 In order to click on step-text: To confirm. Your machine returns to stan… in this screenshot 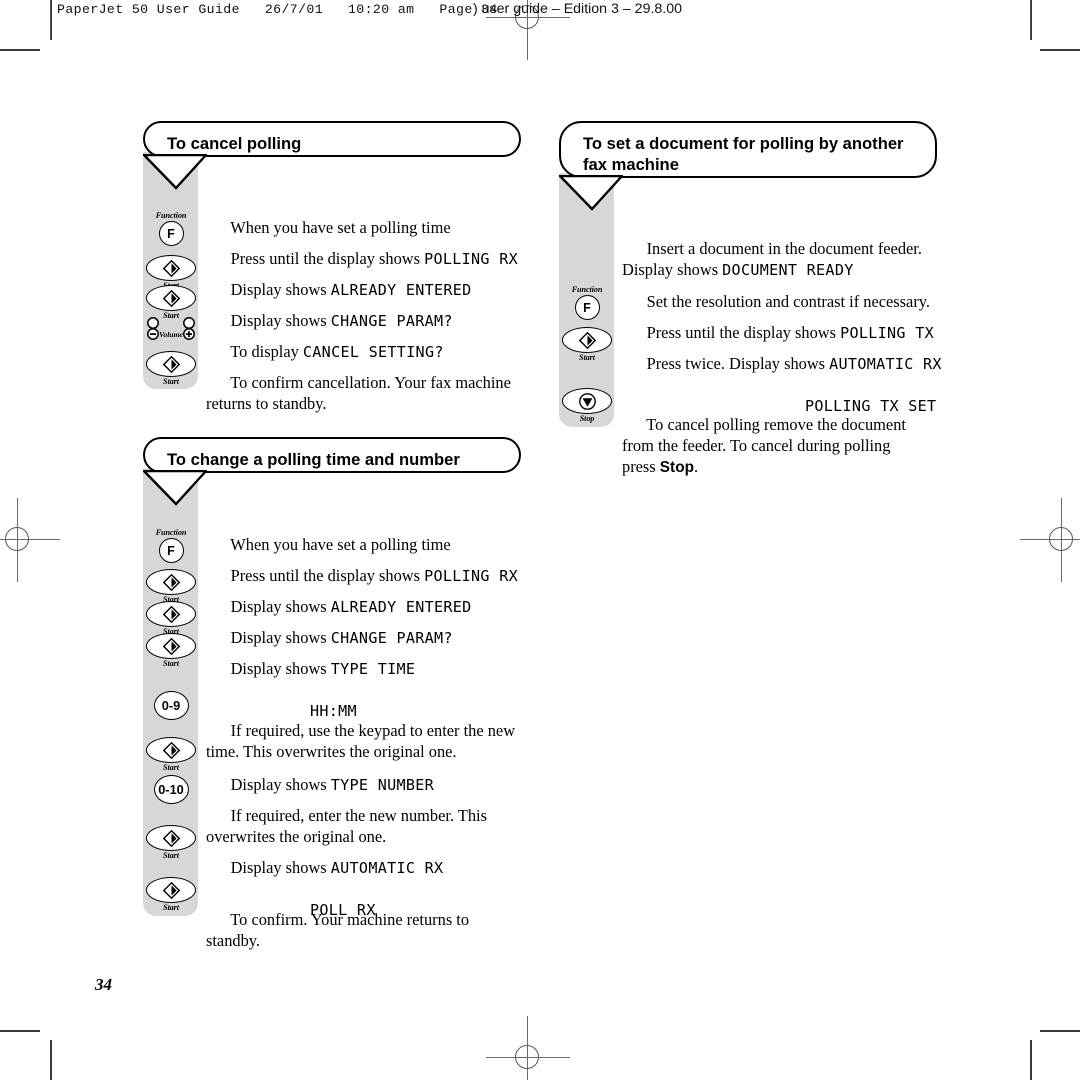, I will do `click(338, 930)`.